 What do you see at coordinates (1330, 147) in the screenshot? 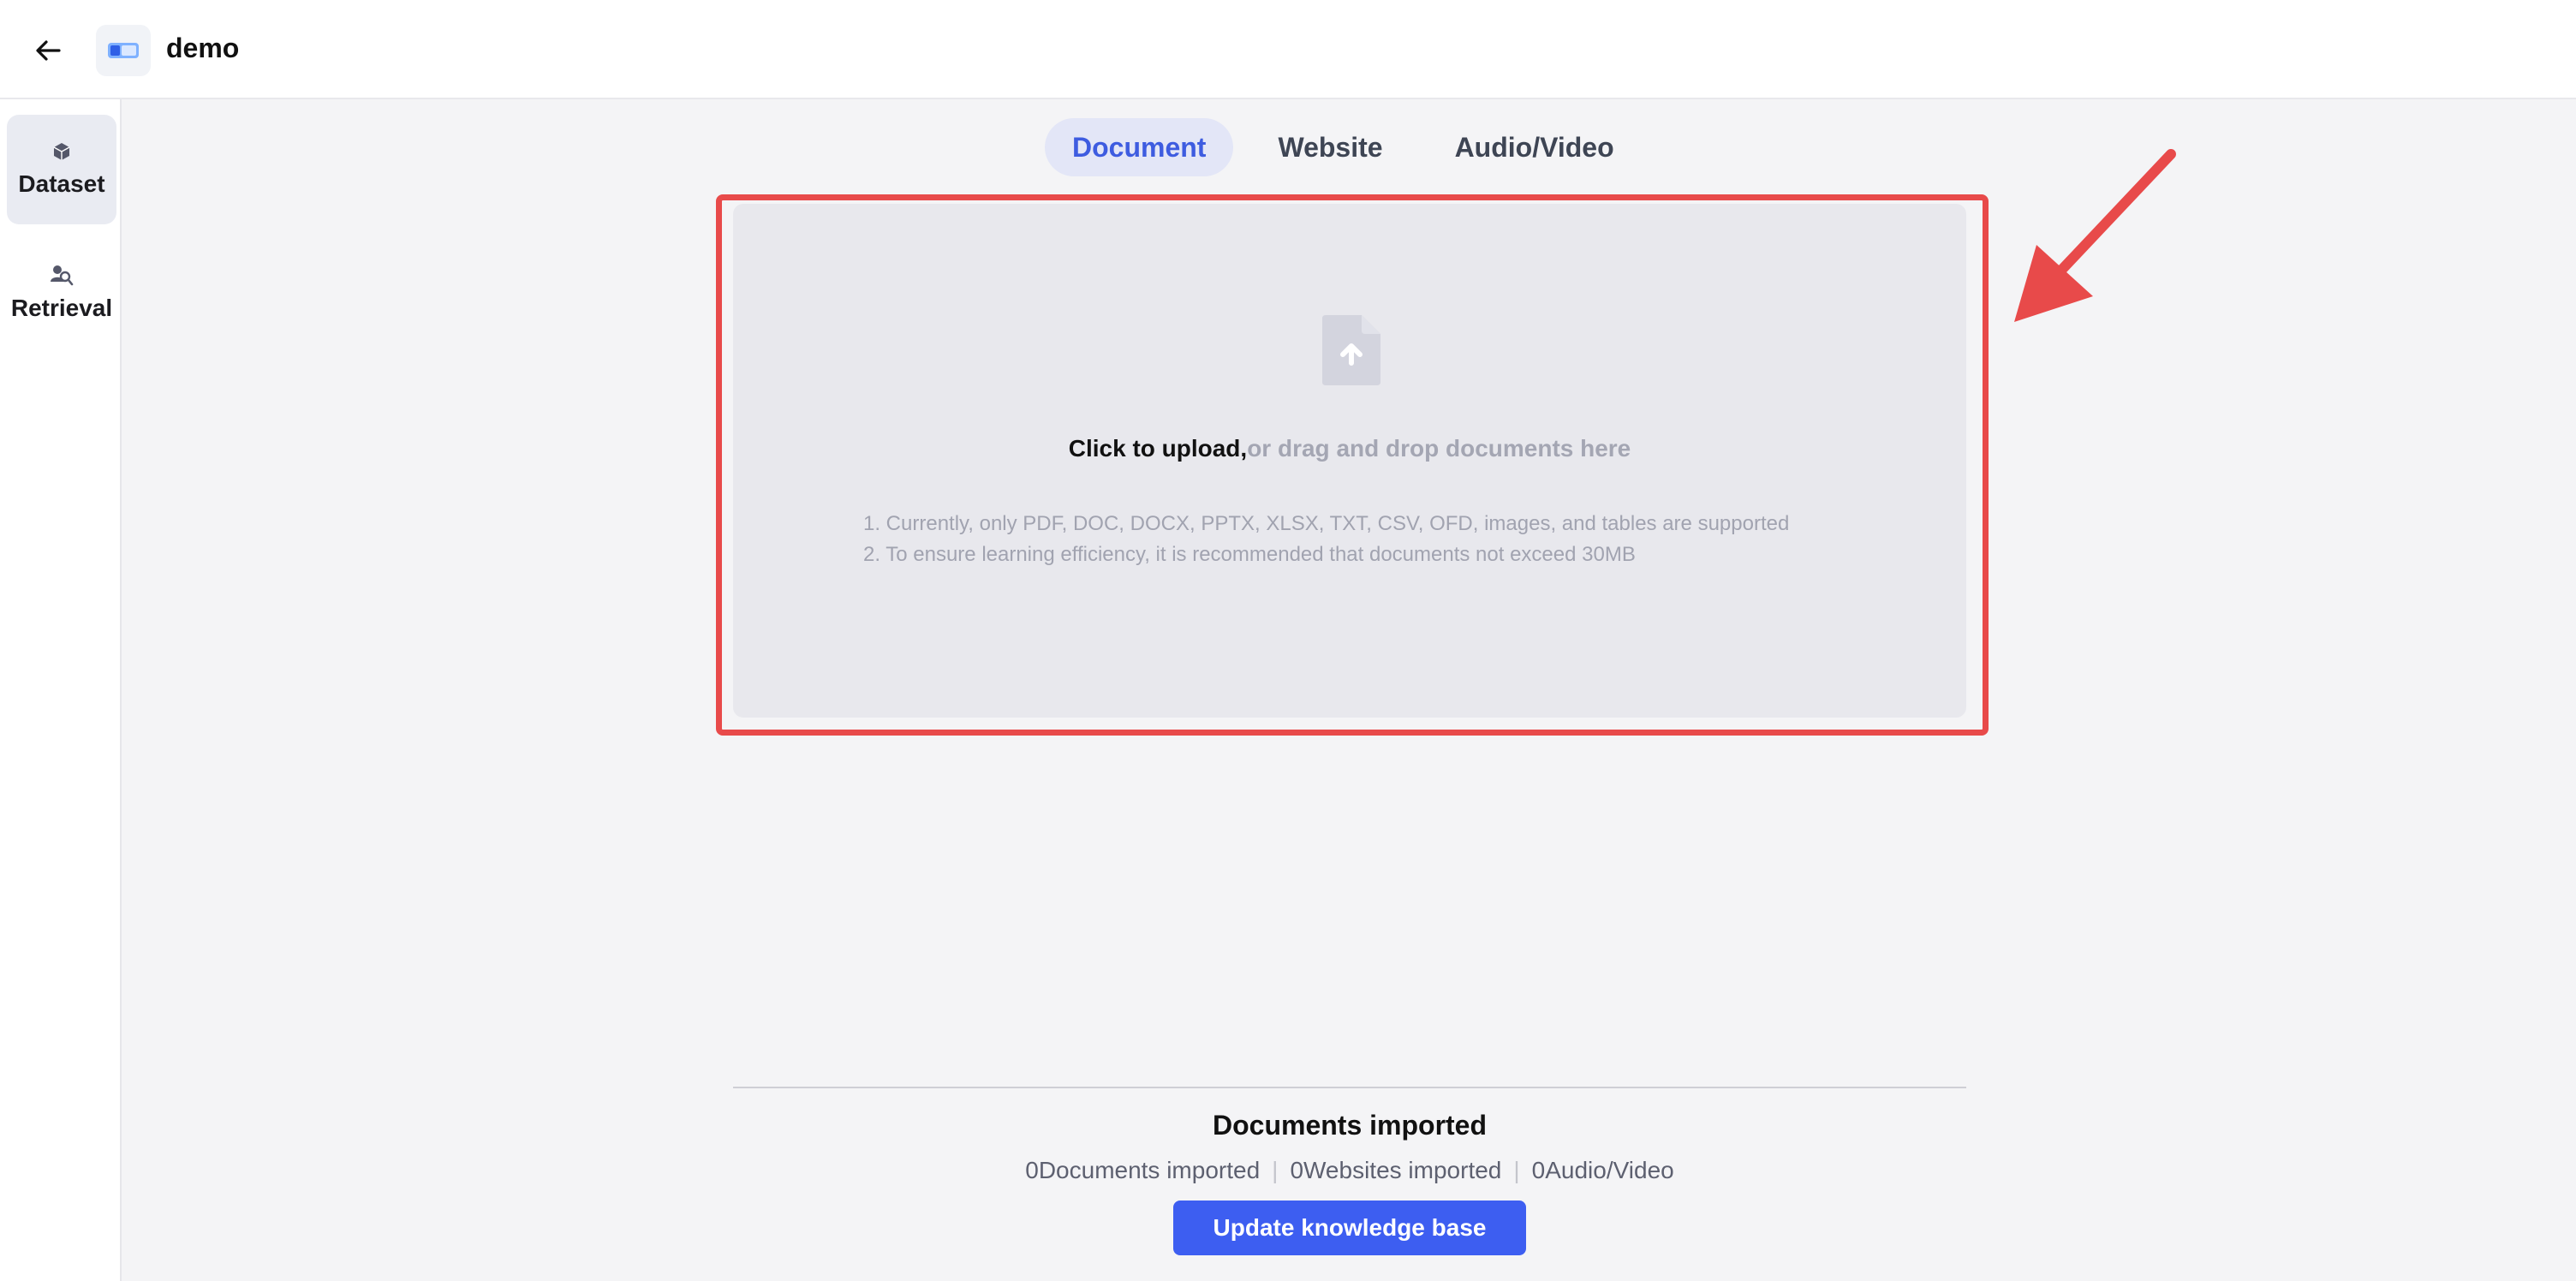
I see `tab-website: Website` at bounding box center [1330, 147].